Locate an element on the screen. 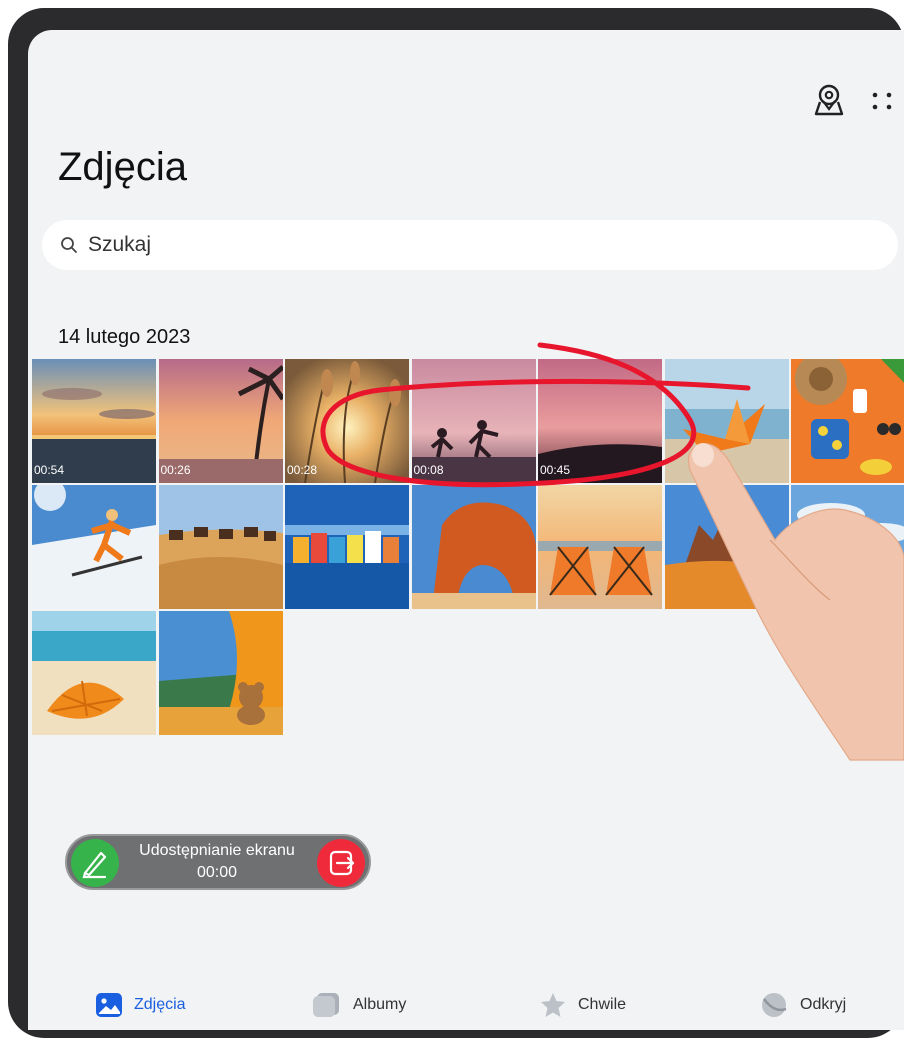 The image size is (904, 1038). tab-albums: Albumy is located at coordinates (359, 1005).